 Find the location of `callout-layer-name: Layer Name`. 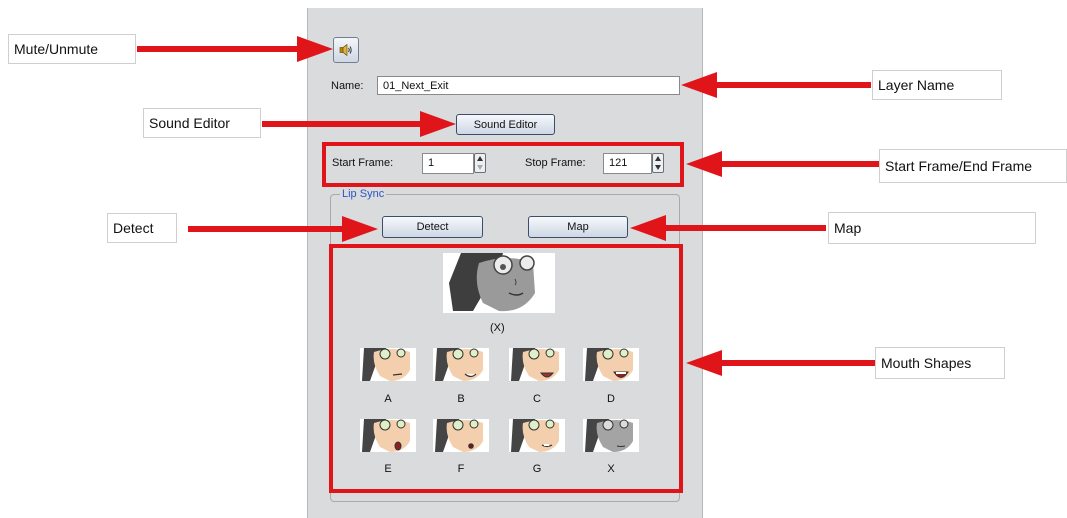

callout-layer-name: Layer Name is located at coordinates (937, 85).